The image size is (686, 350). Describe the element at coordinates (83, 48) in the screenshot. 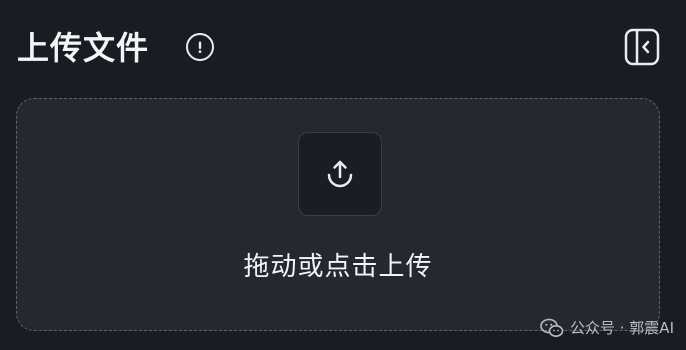

I see `panel-title: 上传文件` at that location.